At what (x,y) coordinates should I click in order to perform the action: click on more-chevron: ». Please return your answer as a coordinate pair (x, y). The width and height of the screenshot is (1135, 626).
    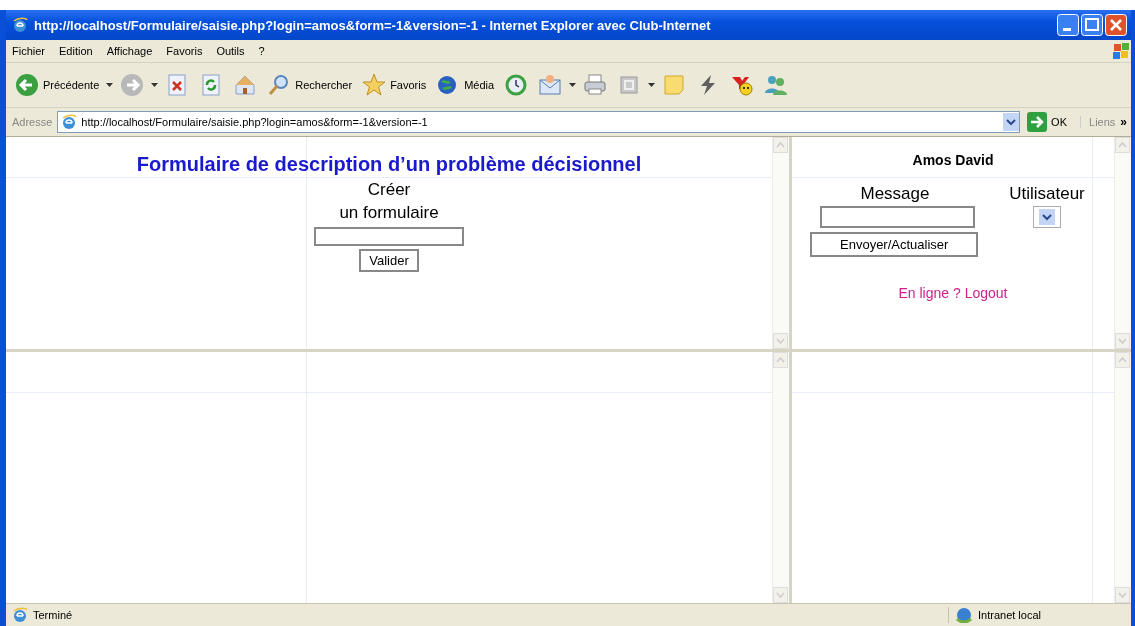
    Looking at the image, I should click on (1123, 122).